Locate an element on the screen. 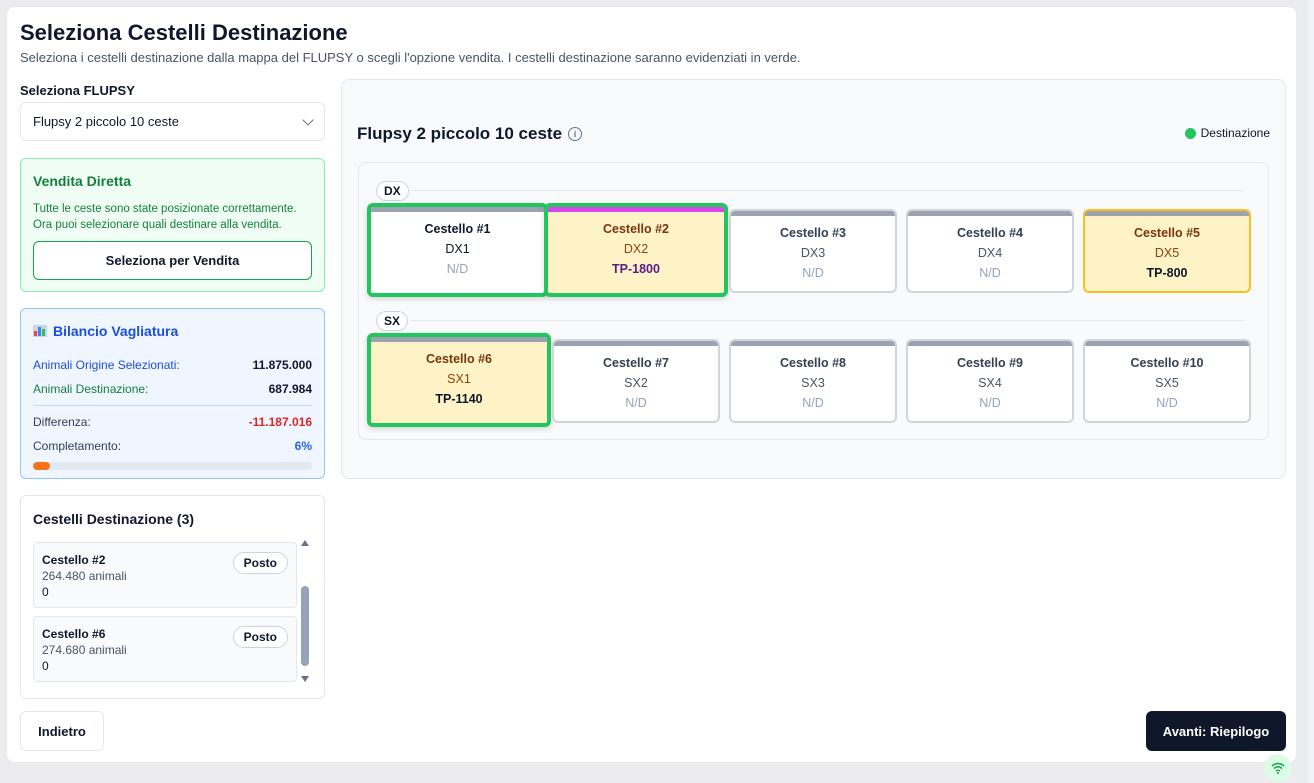 The width and height of the screenshot is (1314, 783). basket-position: DX5 is located at coordinates (1167, 253).